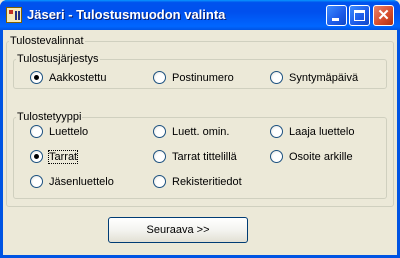 The width and height of the screenshot is (400, 258). I want to click on minimize-button, so click(336, 15).